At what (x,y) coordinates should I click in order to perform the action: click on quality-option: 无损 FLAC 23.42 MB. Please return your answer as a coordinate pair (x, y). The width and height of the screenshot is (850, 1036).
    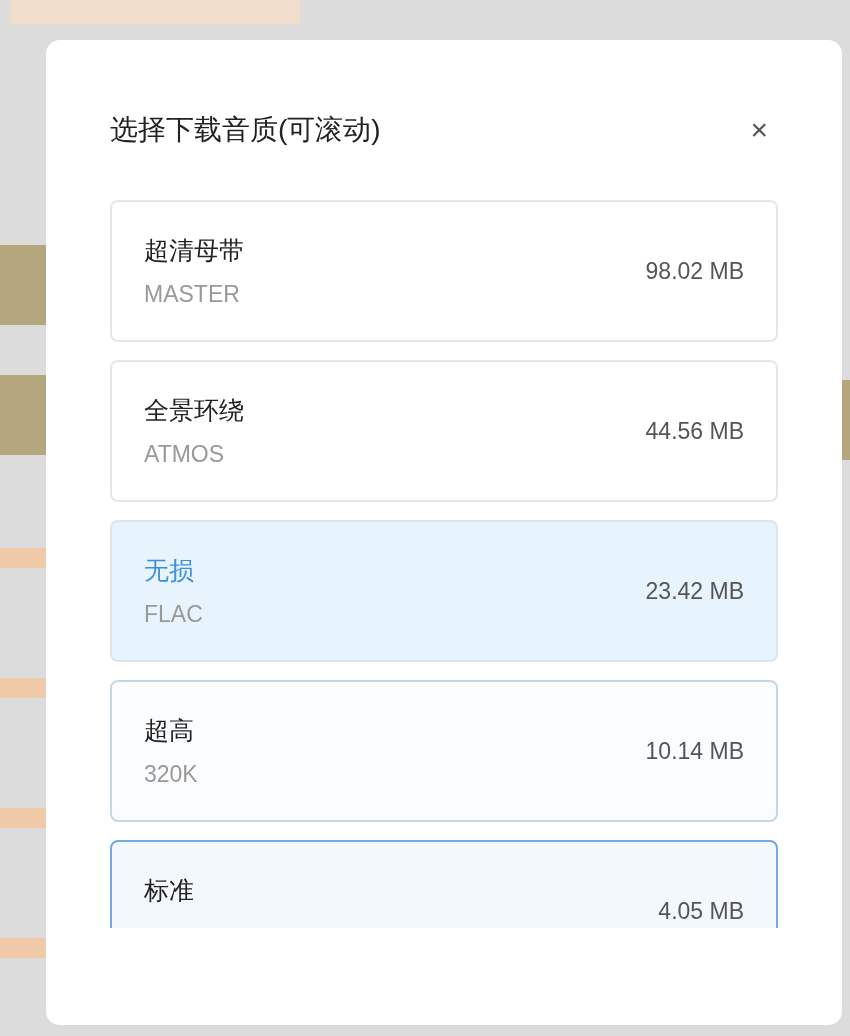
    Looking at the image, I should click on (444, 591).